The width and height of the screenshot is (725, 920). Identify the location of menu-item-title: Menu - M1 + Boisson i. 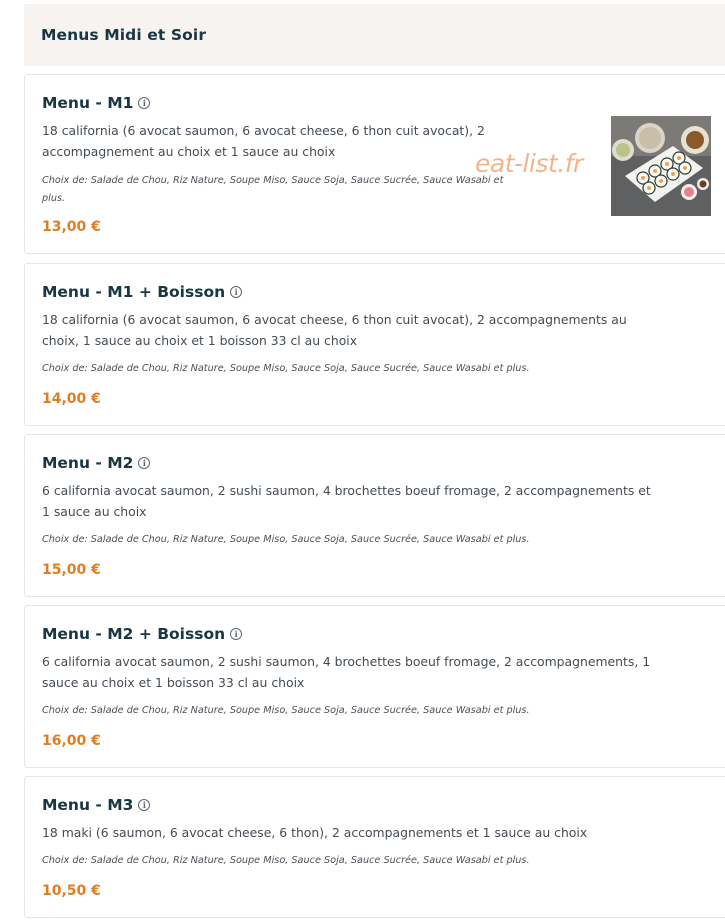
(142, 292).